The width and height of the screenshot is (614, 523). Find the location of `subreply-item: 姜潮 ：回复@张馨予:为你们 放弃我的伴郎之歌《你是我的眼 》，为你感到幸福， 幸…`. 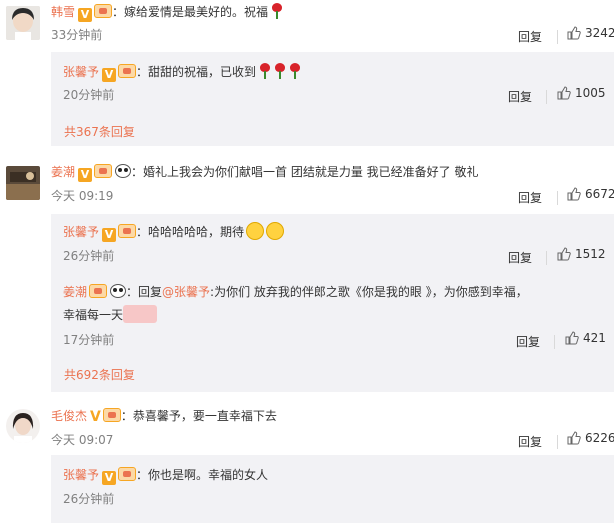

subreply-item: 姜潮 ：回复@张馨予:为你们 放弃我的伴郎之歌《你是我的眼 》，为你感到幸福， 幸… is located at coordinates (332, 318).